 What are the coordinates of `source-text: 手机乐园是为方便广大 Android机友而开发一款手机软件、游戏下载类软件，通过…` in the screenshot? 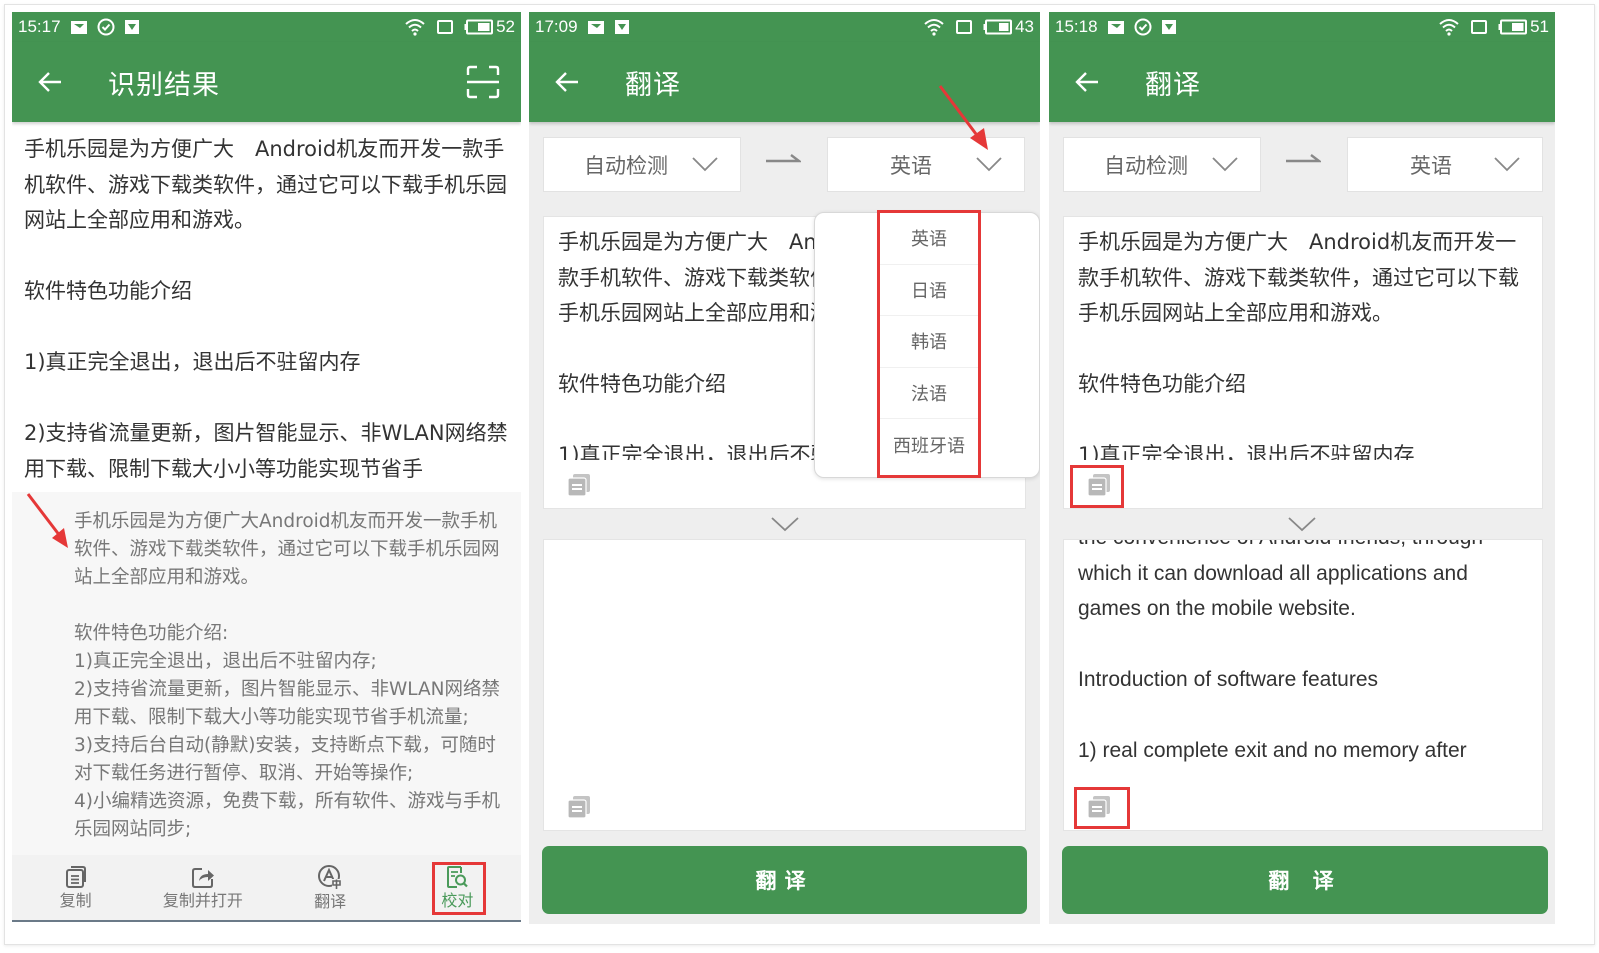 It's located at (1303, 338).